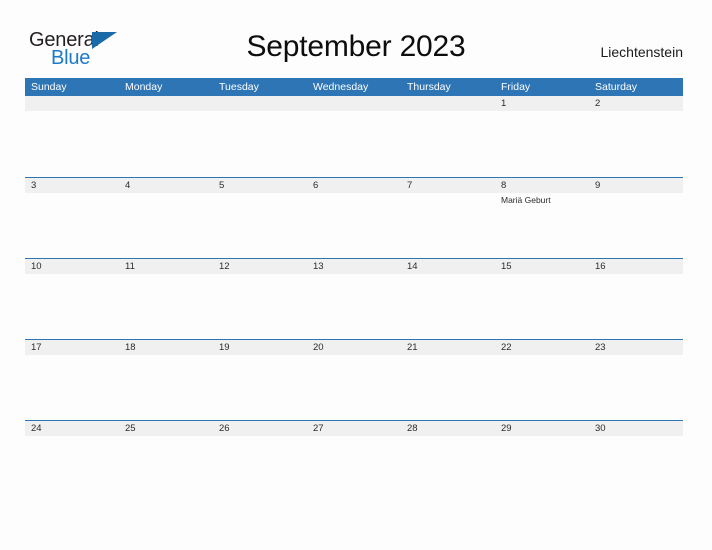 The width and height of the screenshot is (712, 550). What do you see at coordinates (636, 428) in the screenshot?
I see `day-number: 30` at bounding box center [636, 428].